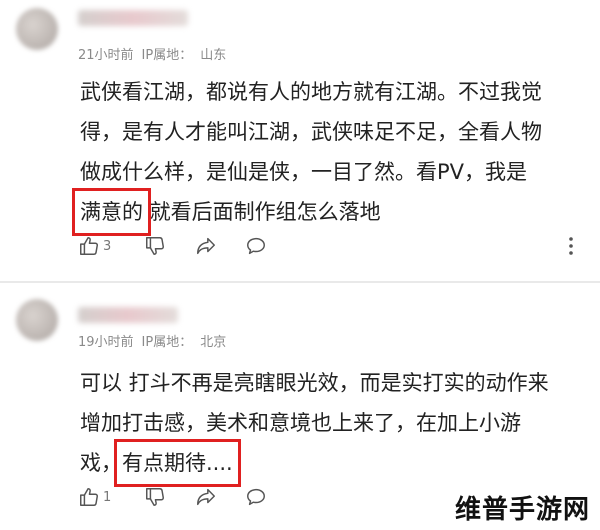 The height and width of the screenshot is (530, 600). I want to click on comment-time: 19小时前, so click(106, 342).